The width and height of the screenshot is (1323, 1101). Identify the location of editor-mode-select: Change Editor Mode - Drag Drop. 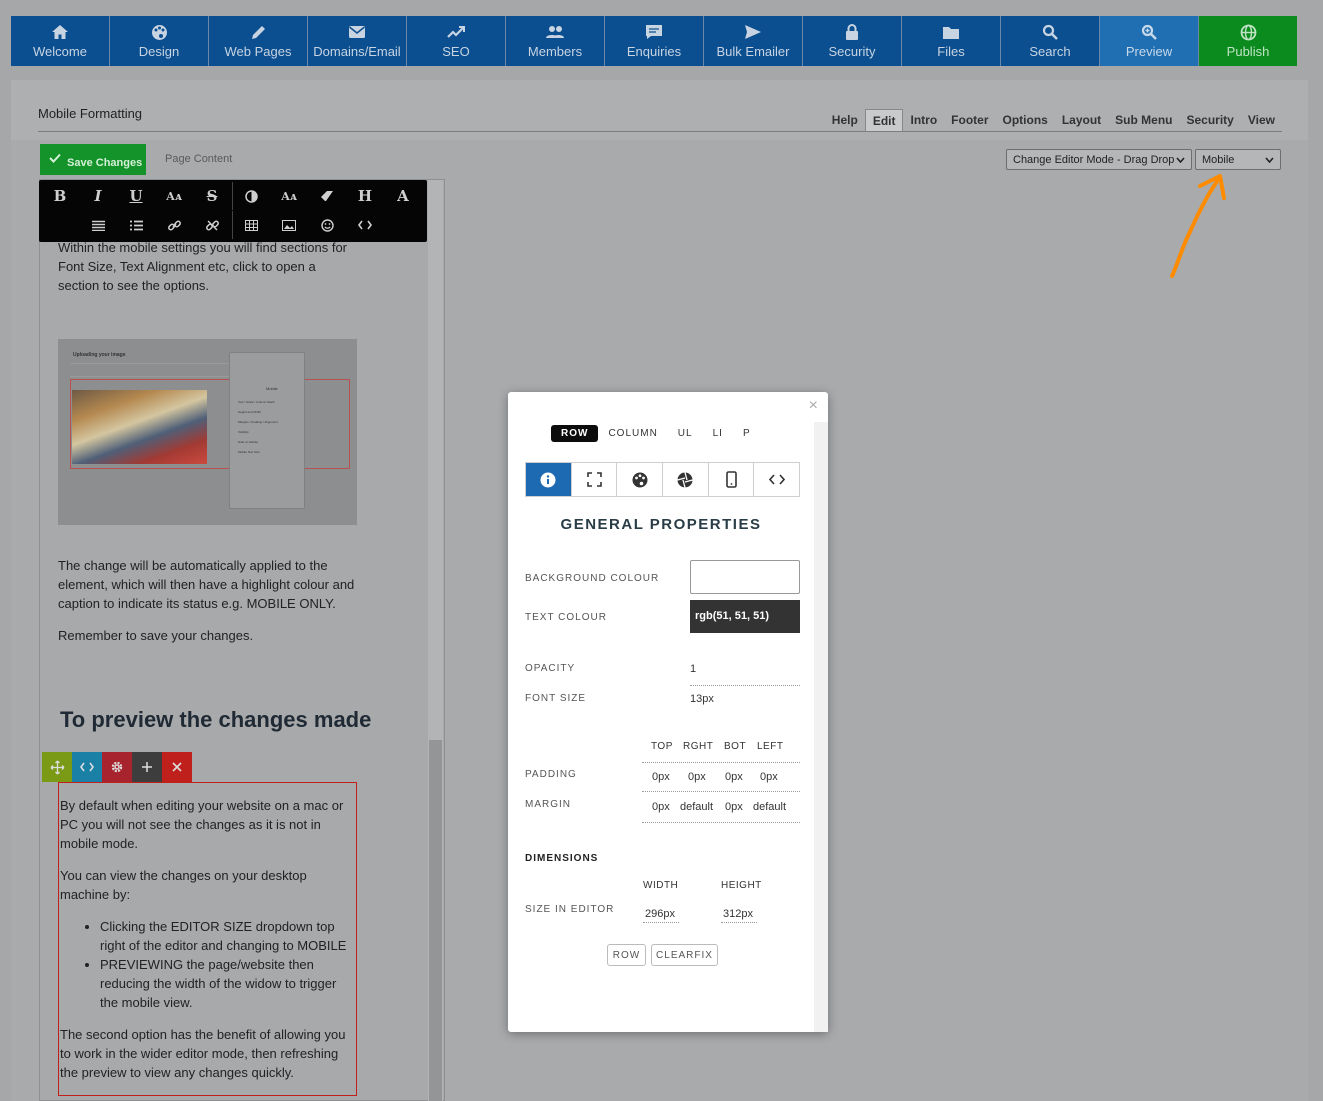
(1099, 159).